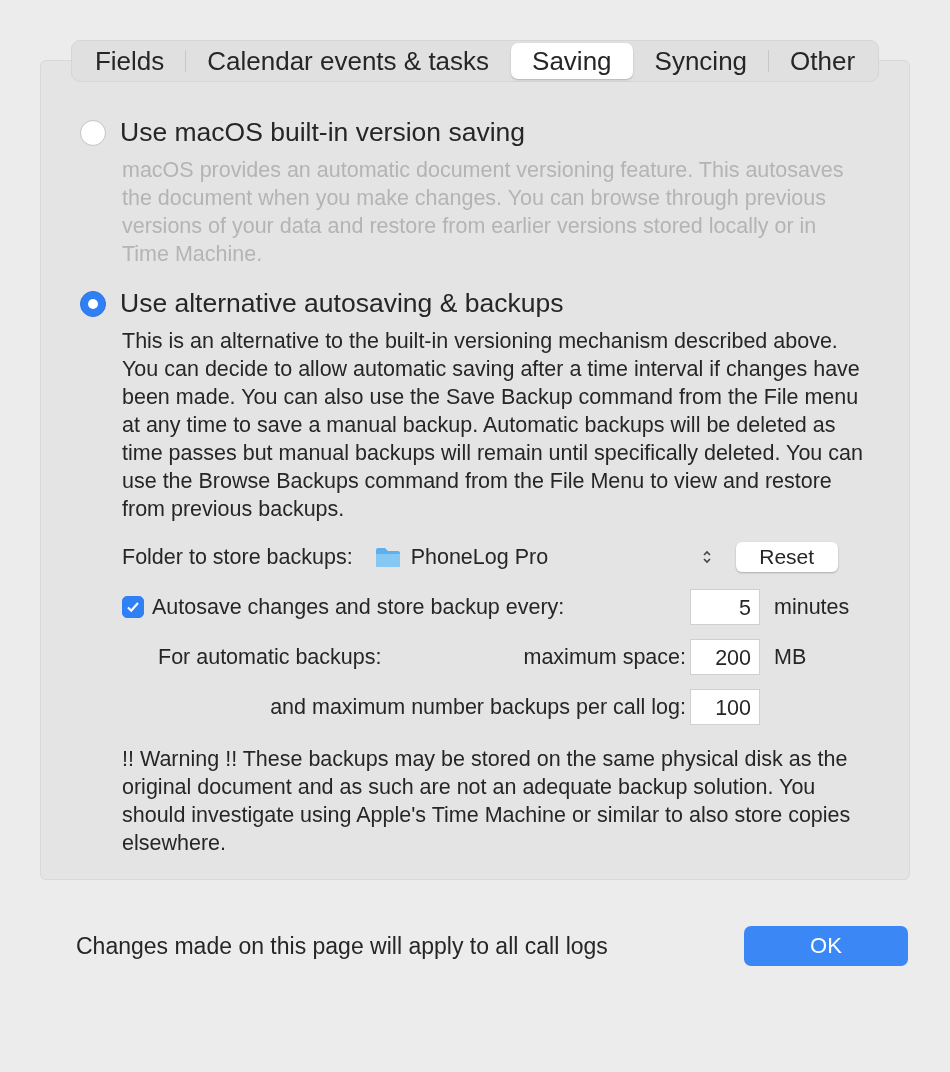  Describe the element at coordinates (270, 657) in the screenshot. I see `automatic-backups-label: For automatic backups:` at that location.